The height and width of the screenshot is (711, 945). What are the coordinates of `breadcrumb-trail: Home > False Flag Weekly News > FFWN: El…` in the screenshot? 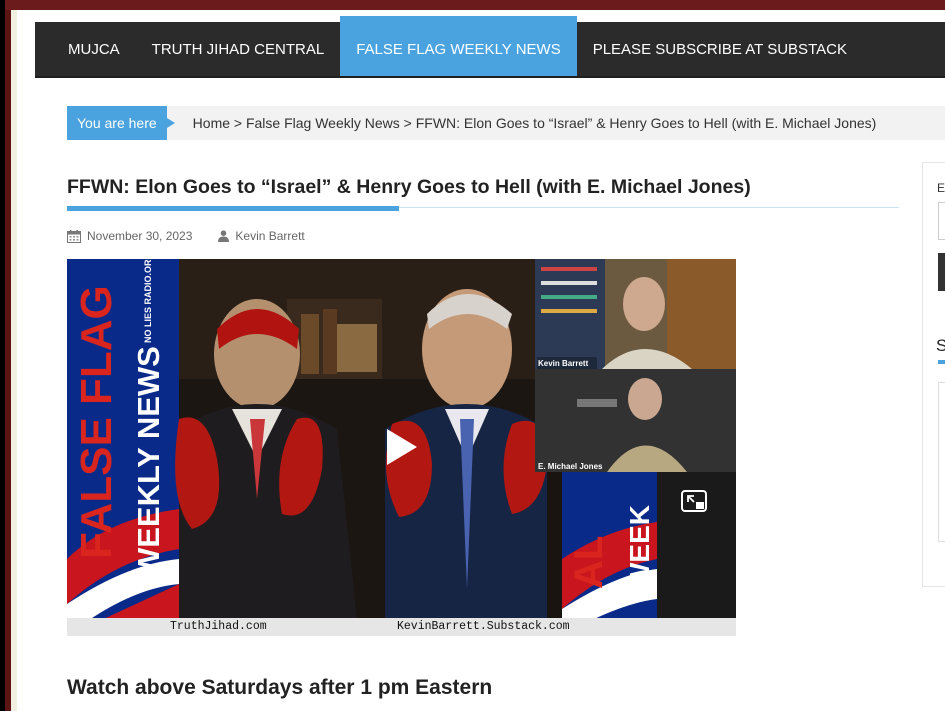 It's located at (522, 123).